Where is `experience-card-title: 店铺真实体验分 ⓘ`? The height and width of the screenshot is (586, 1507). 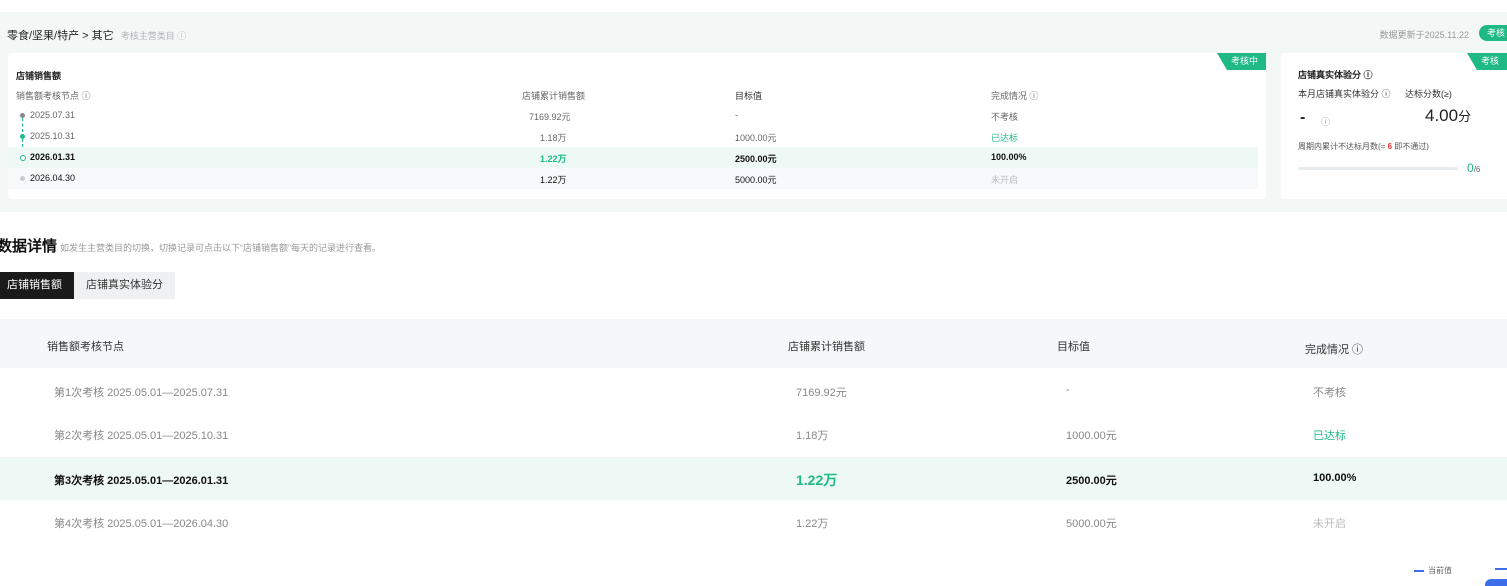
experience-card-title: 店铺真实体验分 ⓘ is located at coordinates (1335, 75).